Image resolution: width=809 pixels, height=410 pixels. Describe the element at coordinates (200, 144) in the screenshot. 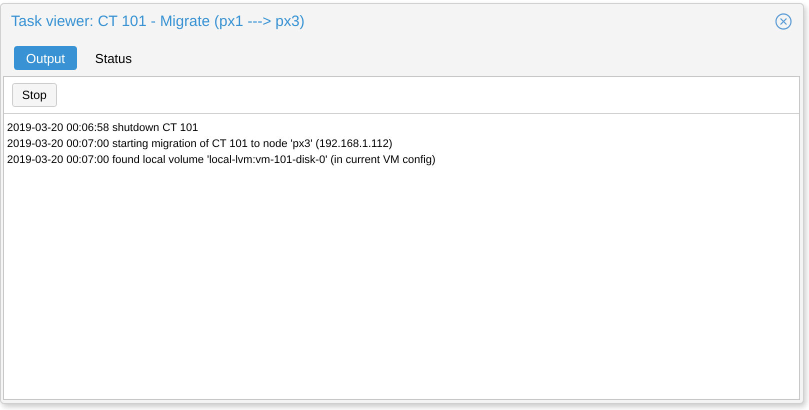

I see `log-line: 2019-03-20 00:07:00 starting migration of CT 101 to node 'px3' (192.168.1.112)` at that location.